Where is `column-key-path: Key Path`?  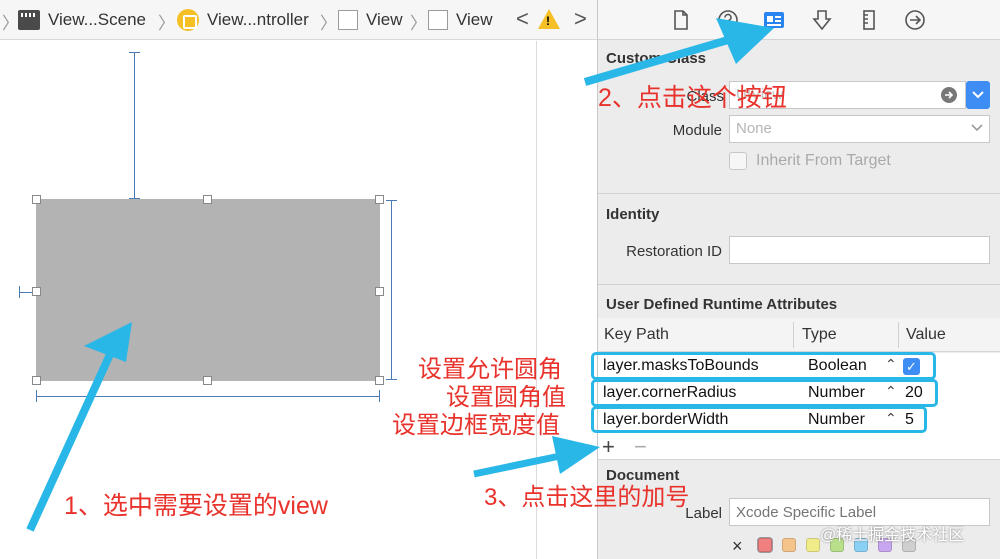
column-key-path: Key Path is located at coordinates (636, 335).